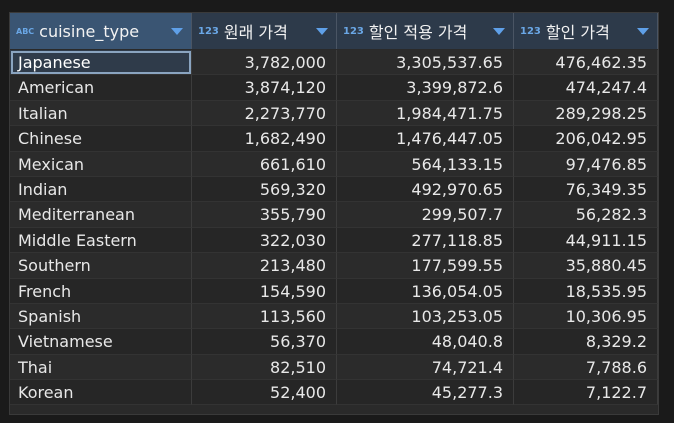  Describe the element at coordinates (101, 393) in the screenshot. I see `cell-cuisine-type: Korean` at that location.